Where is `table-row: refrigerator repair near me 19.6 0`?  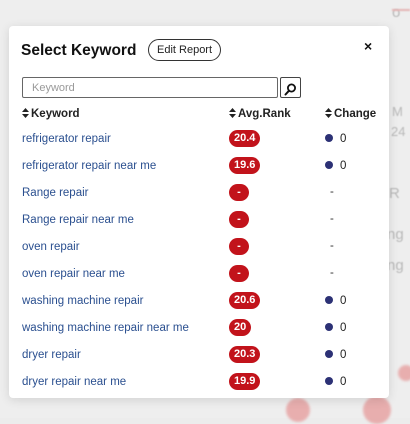 table-row: refrigerator repair near me 19.6 0 is located at coordinates (199, 168).